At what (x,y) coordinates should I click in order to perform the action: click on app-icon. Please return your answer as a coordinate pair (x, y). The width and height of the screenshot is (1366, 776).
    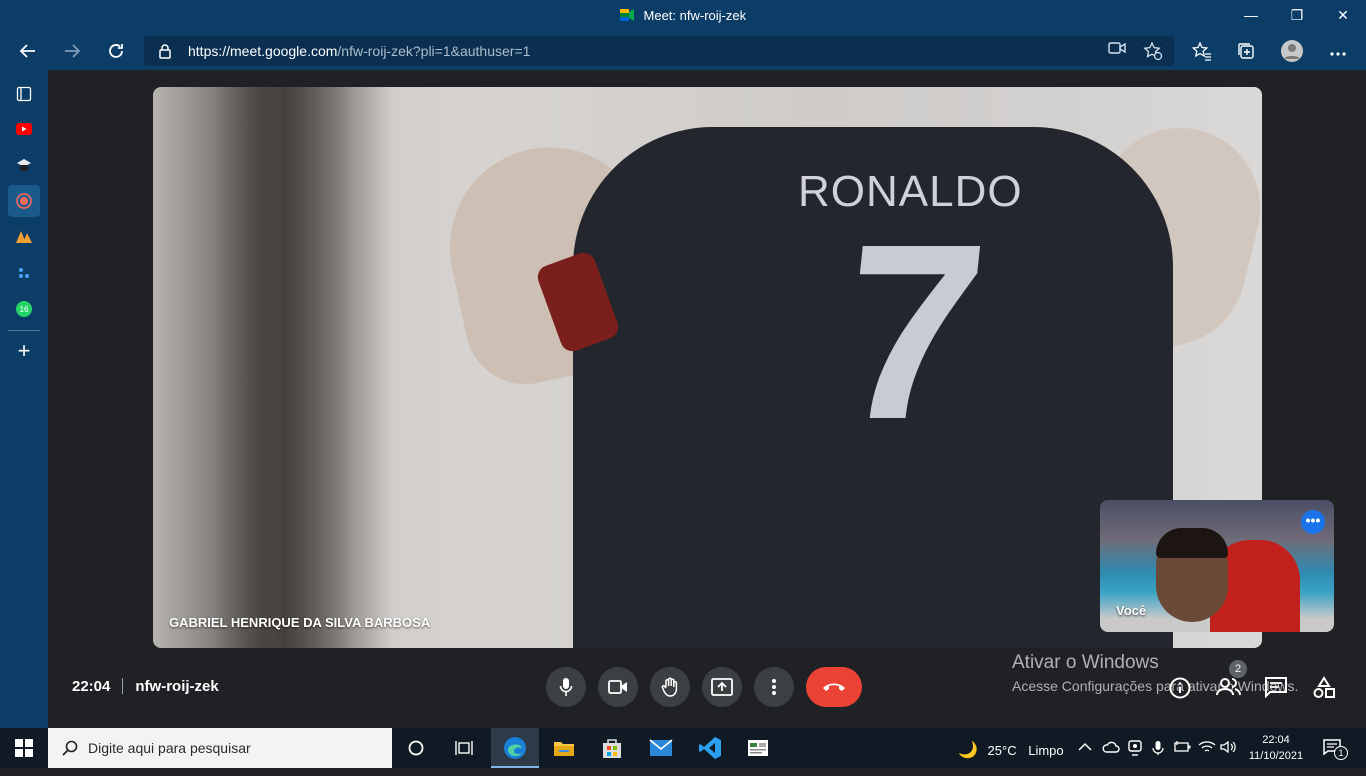
    Looking at the image, I should click on (24, 273).